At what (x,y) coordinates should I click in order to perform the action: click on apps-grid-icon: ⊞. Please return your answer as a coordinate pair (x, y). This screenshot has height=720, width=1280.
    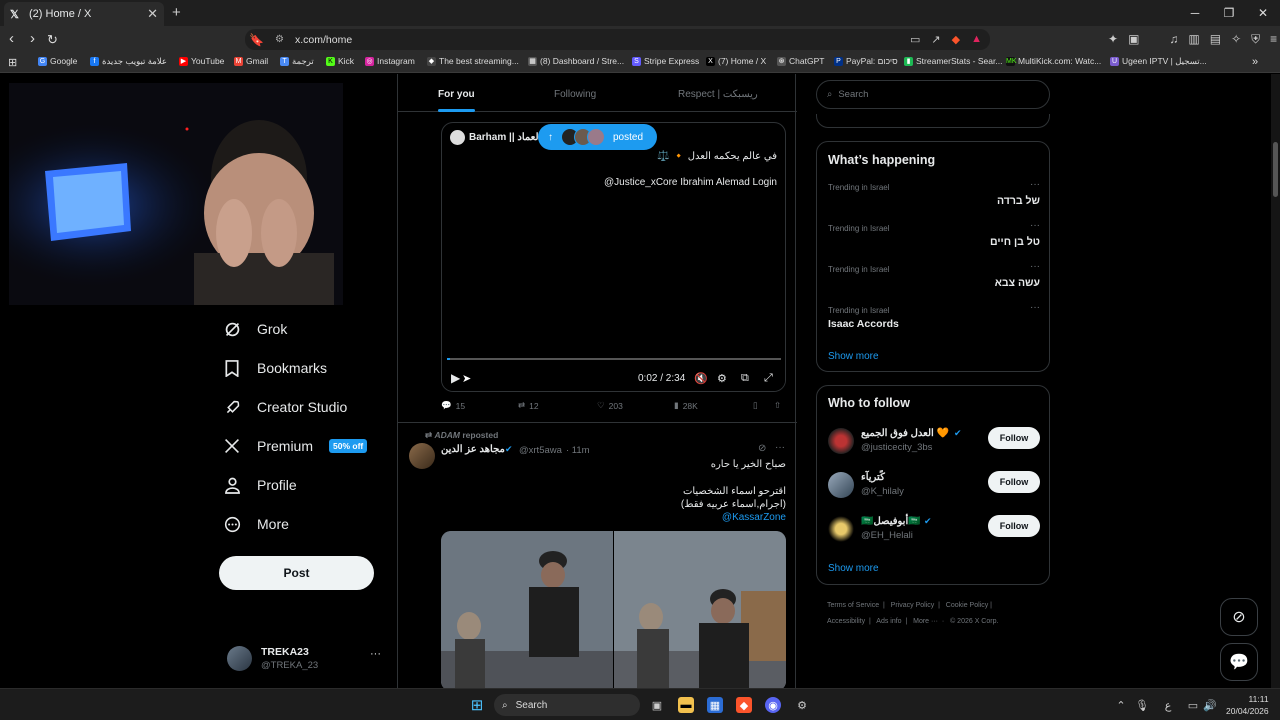
    Looking at the image, I should click on (12, 62).